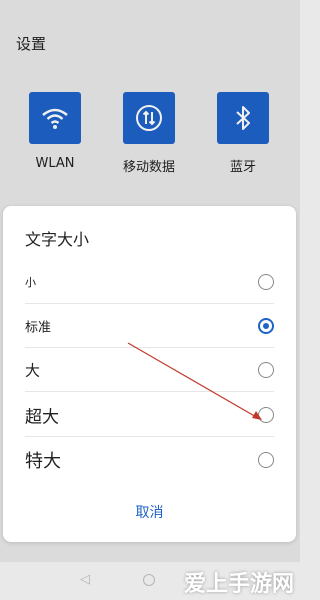 The width and height of the screenshot is (320, 600). Describe the element at coordinates (38, 328) in the screenshot. I see `option-label: 标准` at that location.